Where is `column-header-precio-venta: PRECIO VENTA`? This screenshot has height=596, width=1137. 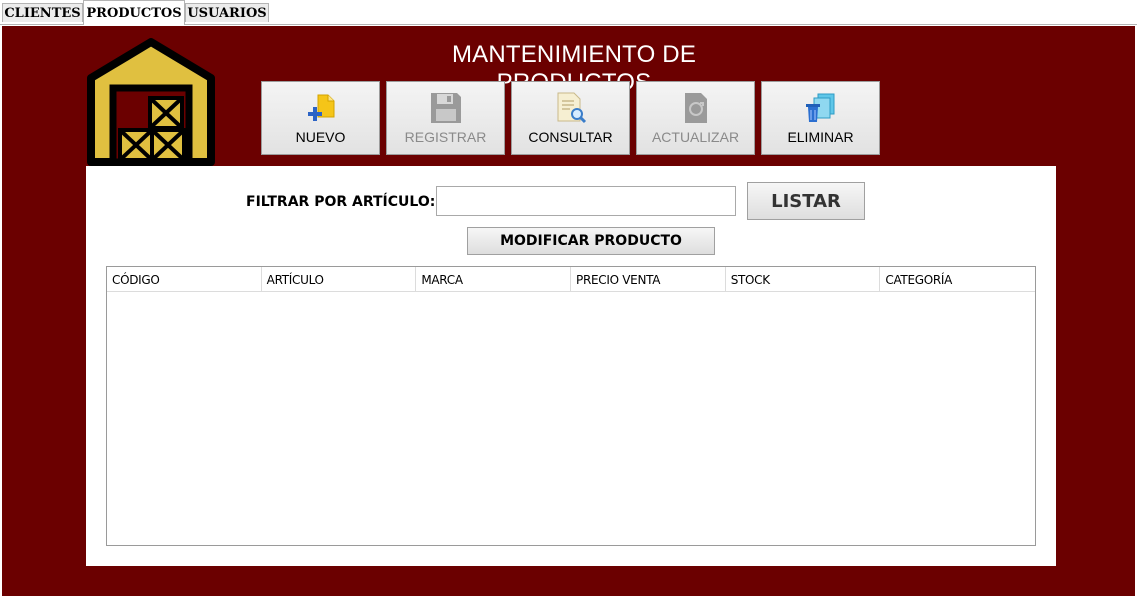 column-header-precio-venta: PRECIO VENTA is located at coordinates (648, 279).